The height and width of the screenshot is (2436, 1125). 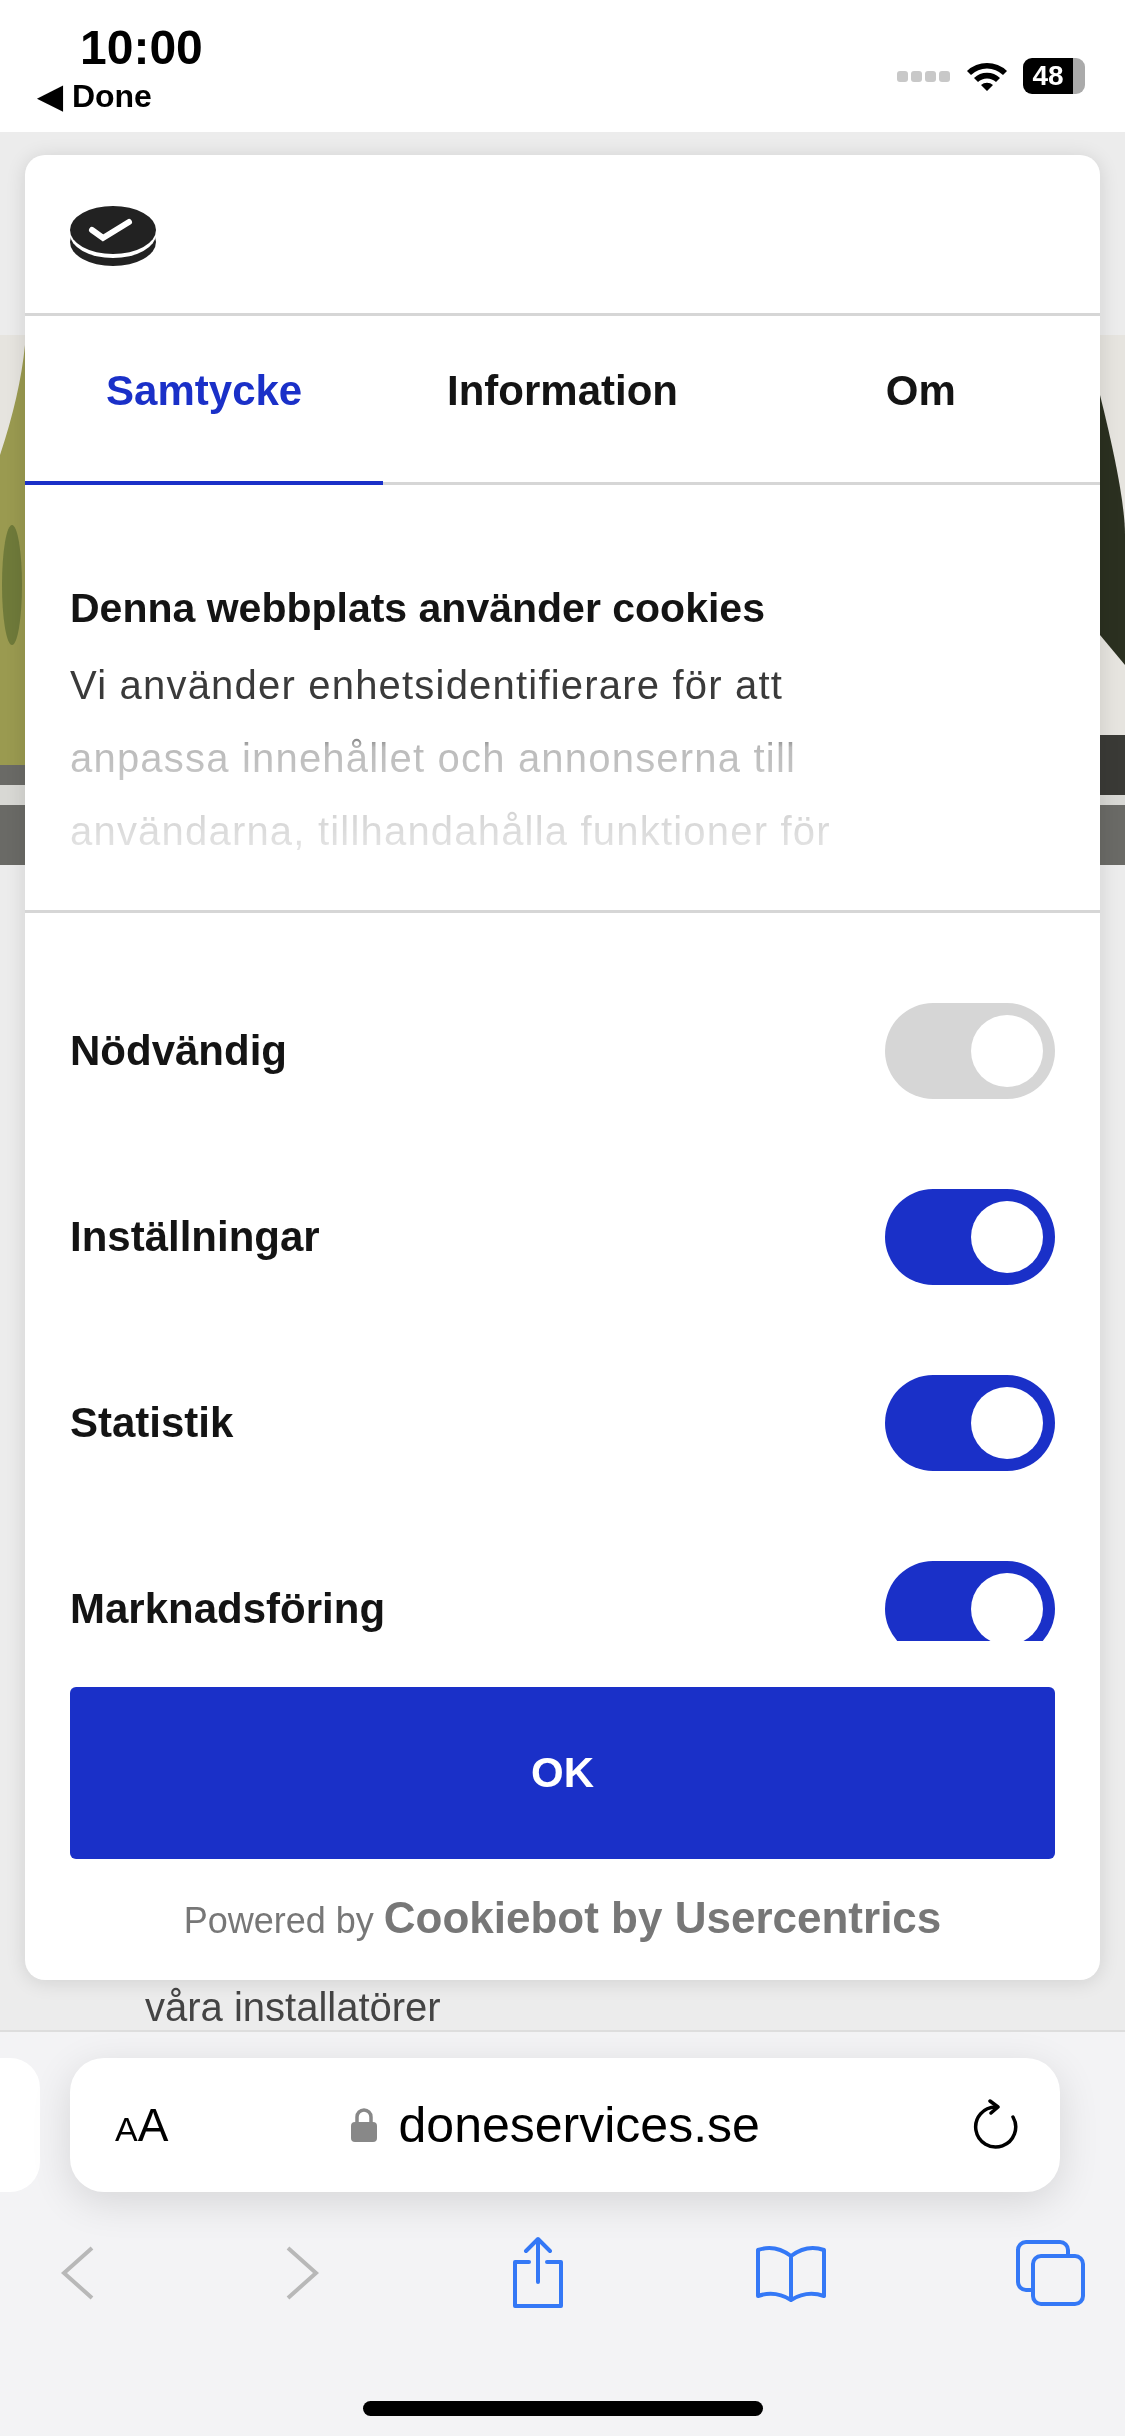 I want to click on url-text: doneservices.se, so click(x=579, y=2125).